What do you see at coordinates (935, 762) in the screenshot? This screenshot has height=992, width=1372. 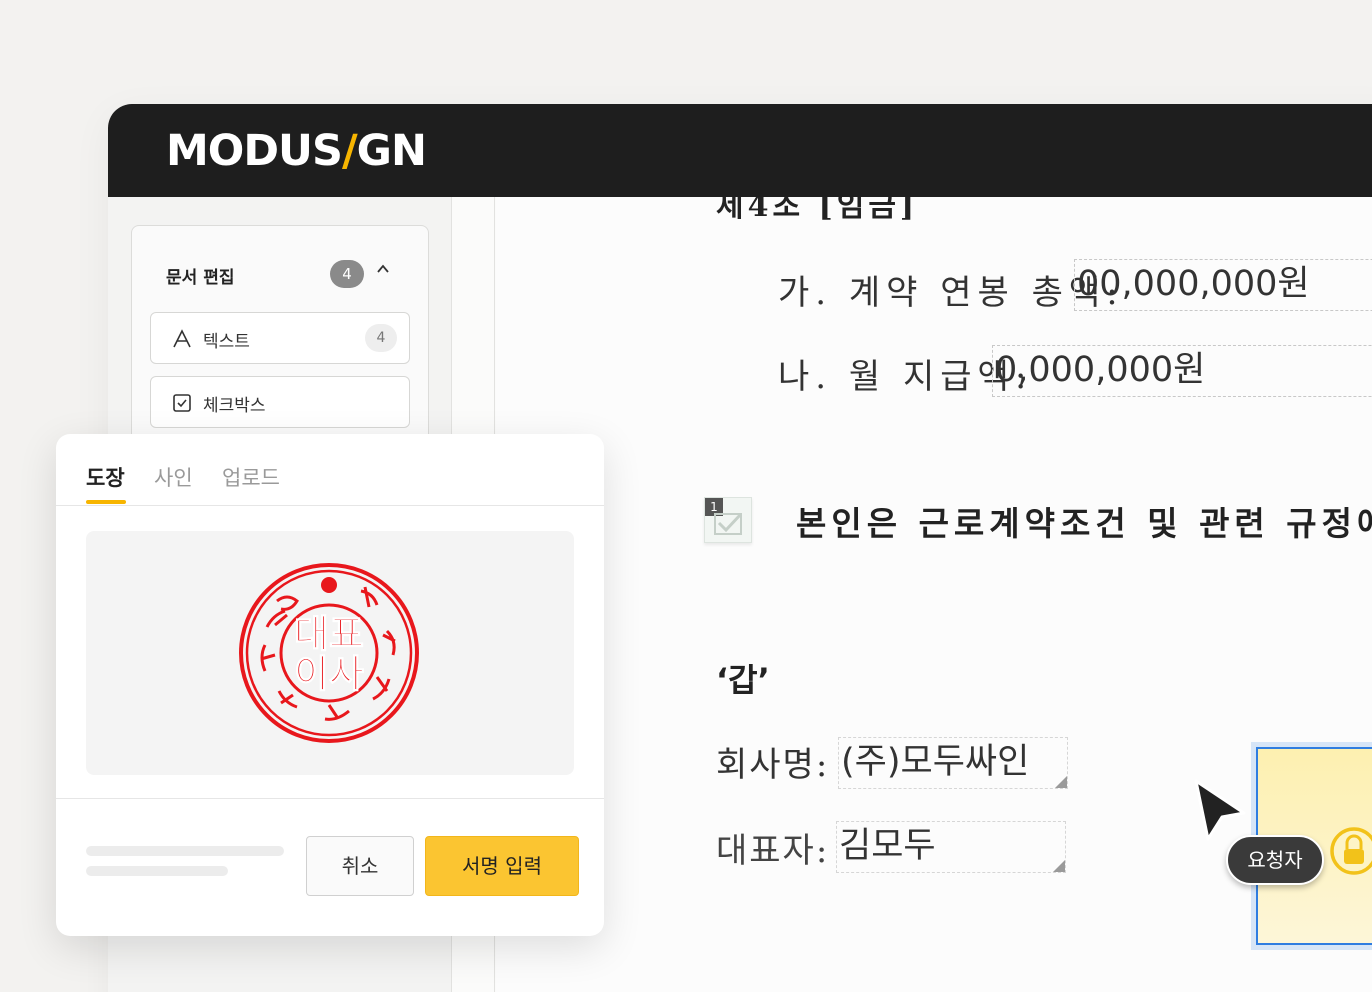 I see `company-value: (주)모두싸인` at bounding box center [935, 762].